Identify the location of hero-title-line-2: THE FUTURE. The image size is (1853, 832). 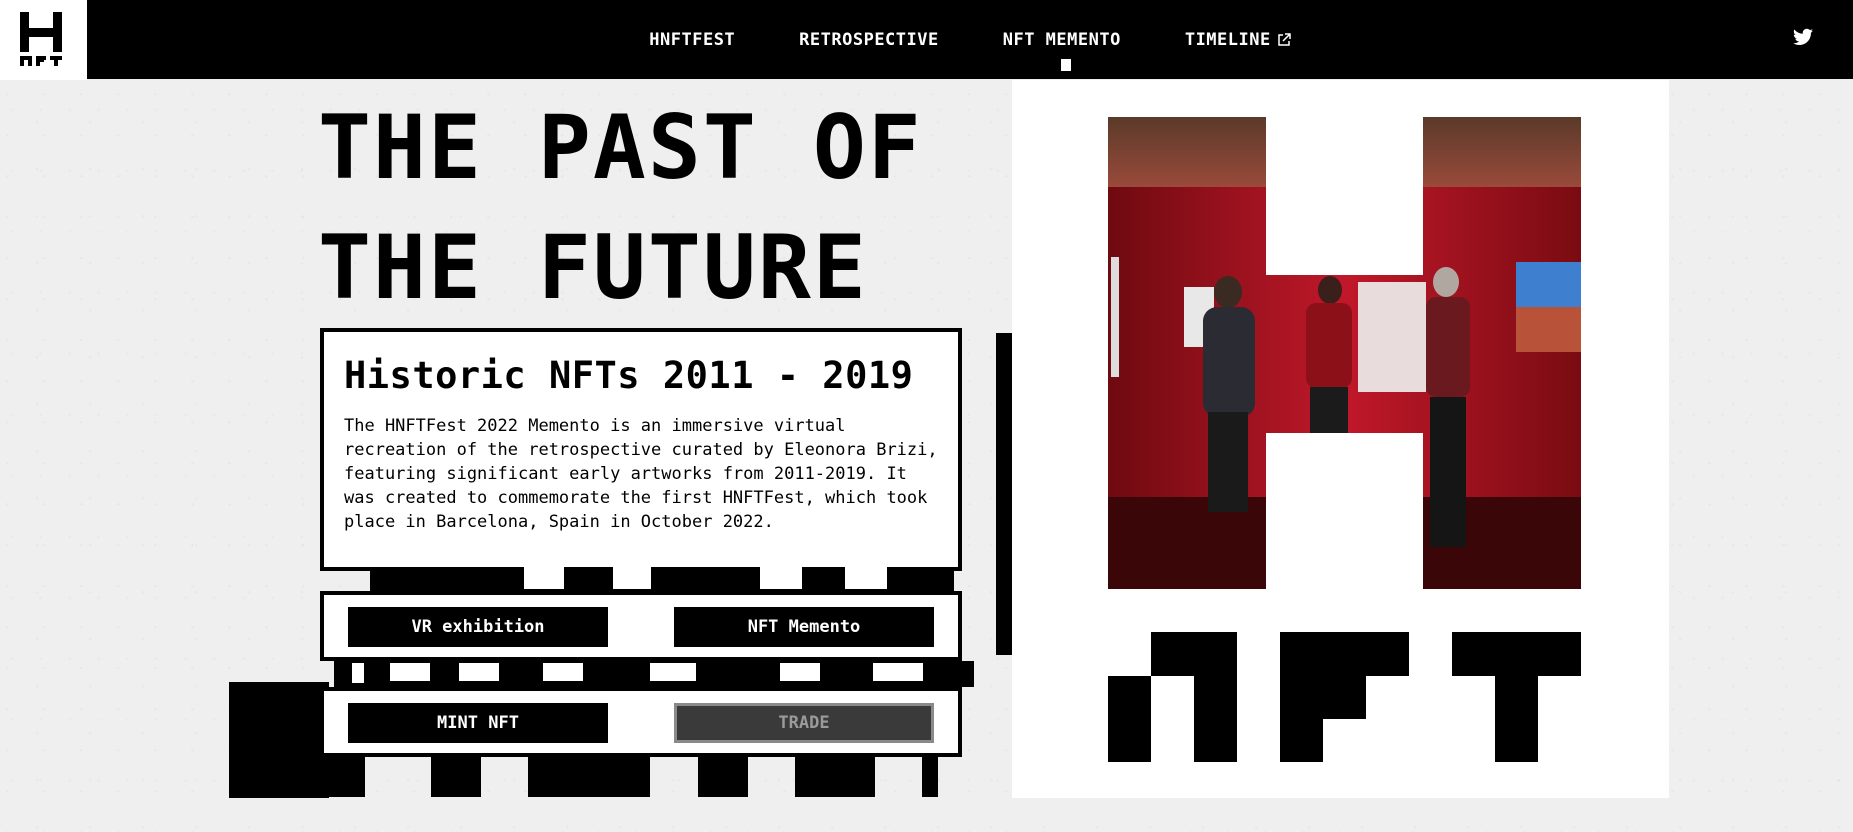
(593, 267).